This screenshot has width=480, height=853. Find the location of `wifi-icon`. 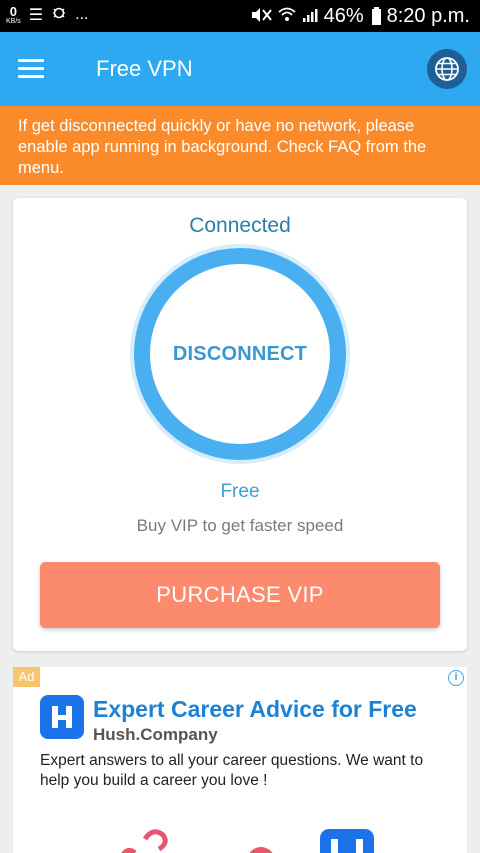

wifi-icon is located at coordinates (286, 17).